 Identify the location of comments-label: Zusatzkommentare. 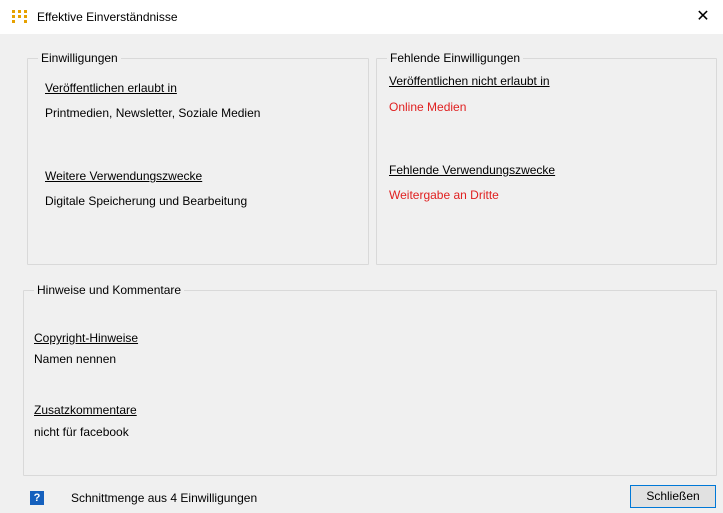
(85, 410).